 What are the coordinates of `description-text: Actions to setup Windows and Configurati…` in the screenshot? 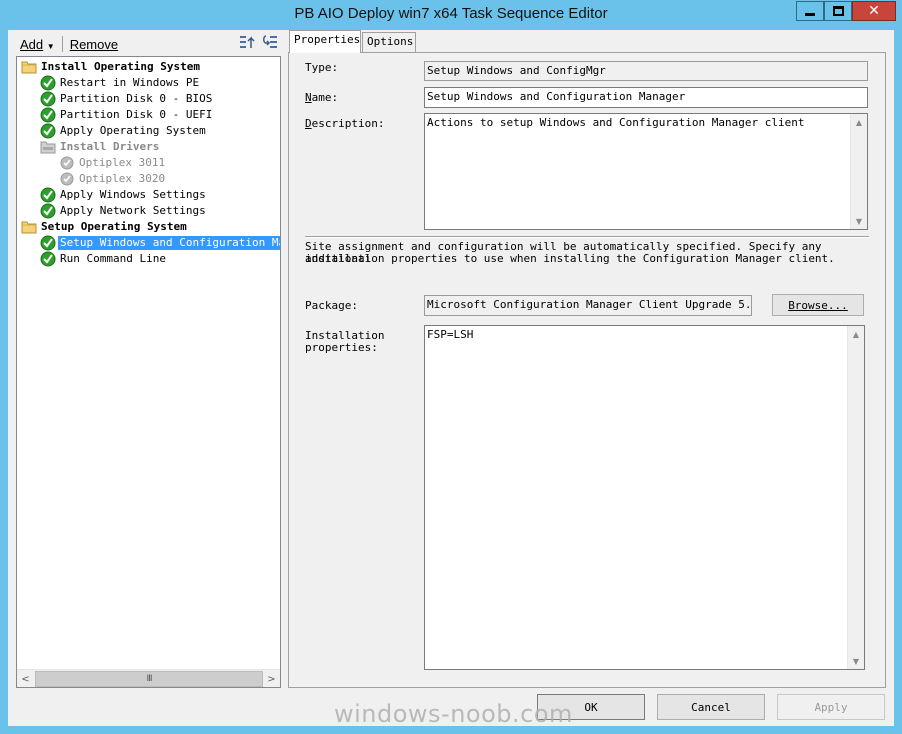 It's located at (616, 122).